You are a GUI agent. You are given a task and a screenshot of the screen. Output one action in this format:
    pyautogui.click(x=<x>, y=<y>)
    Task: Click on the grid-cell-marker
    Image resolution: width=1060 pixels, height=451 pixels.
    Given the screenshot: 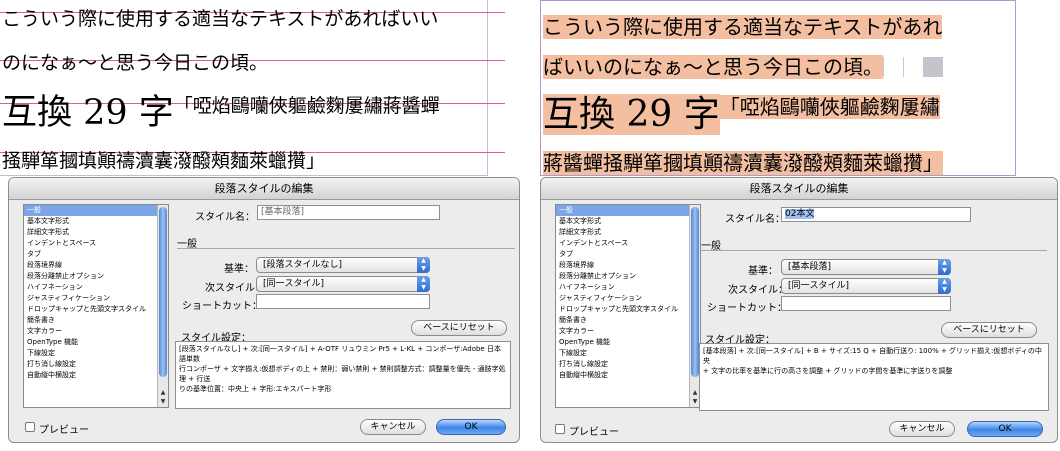 What is the action you would take?
    pyautogui.click(x=933, y=67)
    